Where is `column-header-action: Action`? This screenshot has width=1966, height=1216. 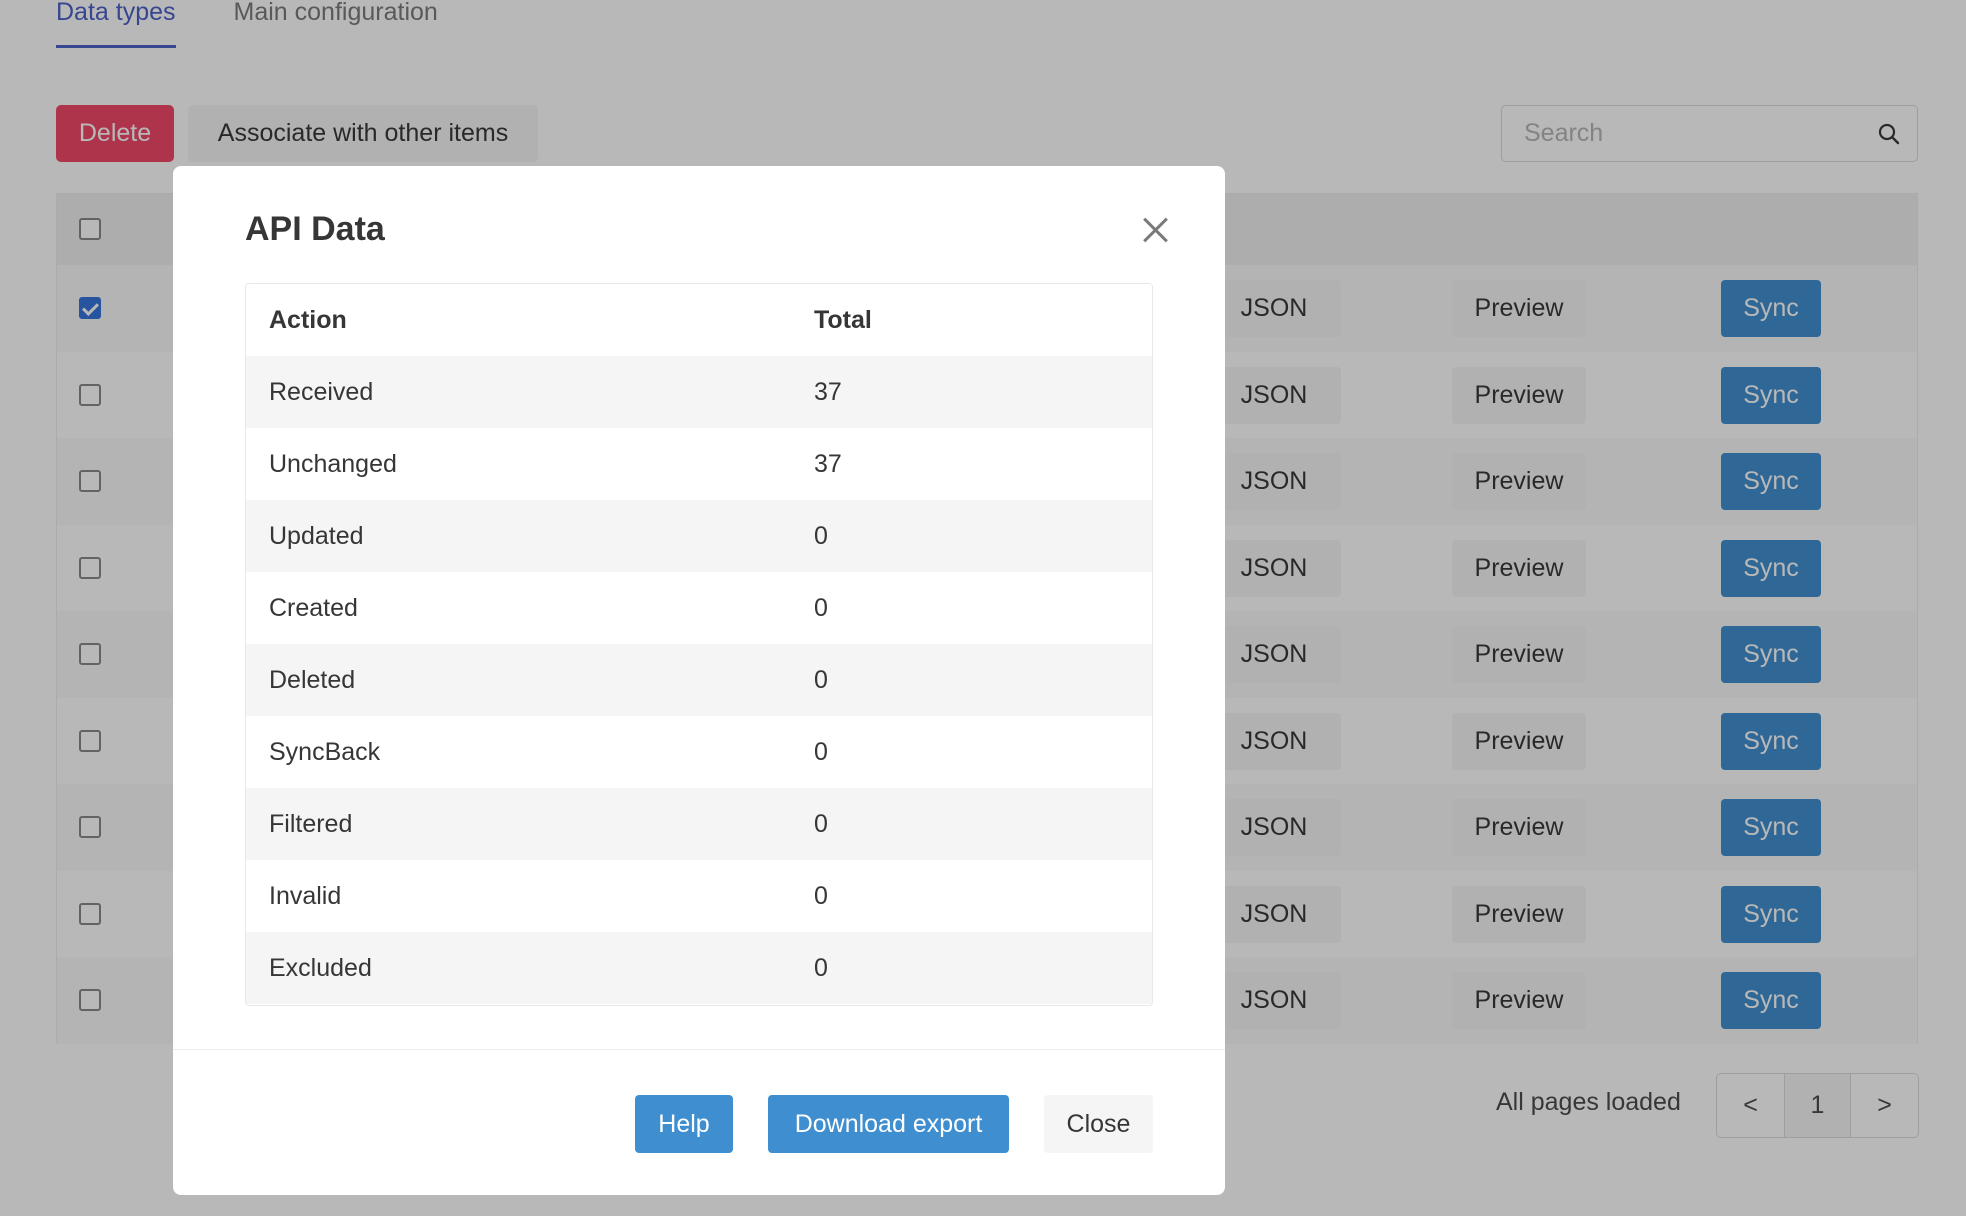 column-header-action: Action is located at coordinates (308, 319).